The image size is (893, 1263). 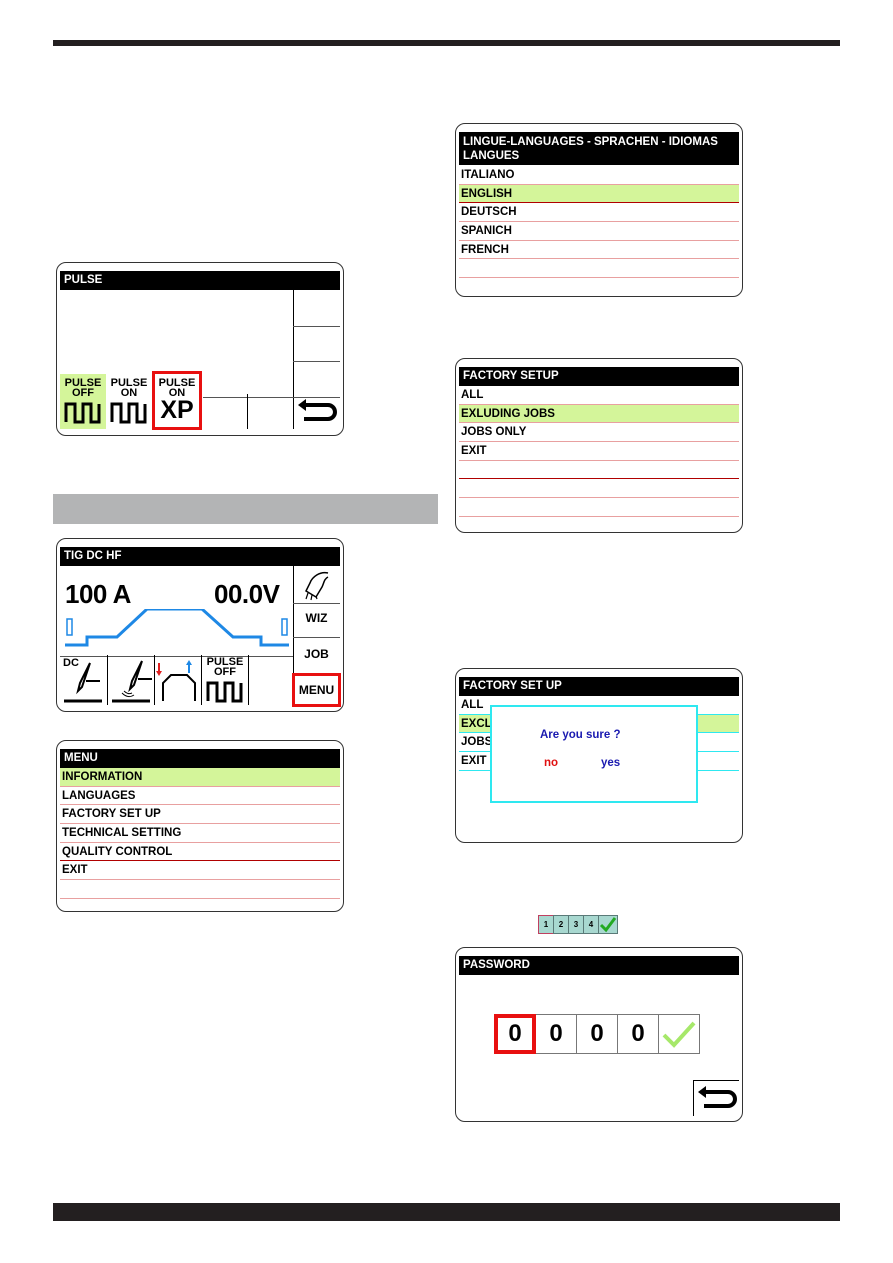 I want to click on language-item-english: ENGLISH, so click(x=599, y=194).